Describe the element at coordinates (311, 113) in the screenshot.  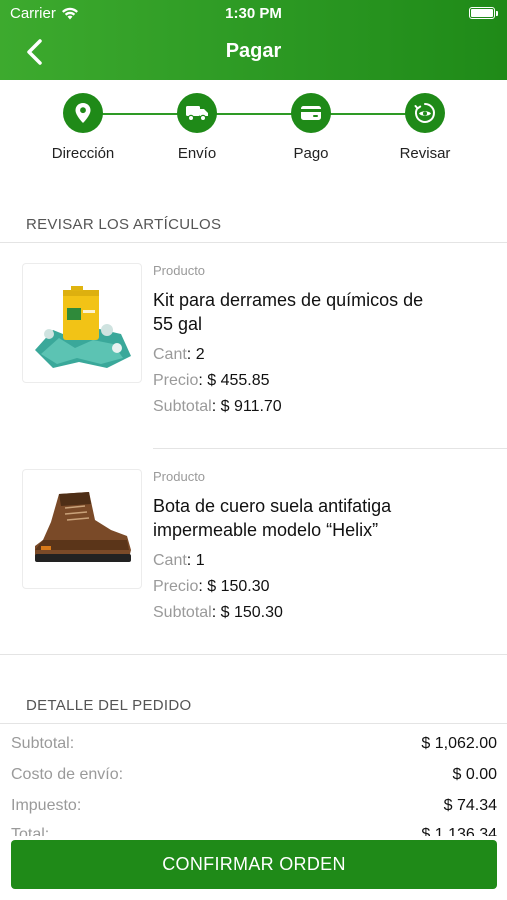
I see `credit-card-icon` at that location.